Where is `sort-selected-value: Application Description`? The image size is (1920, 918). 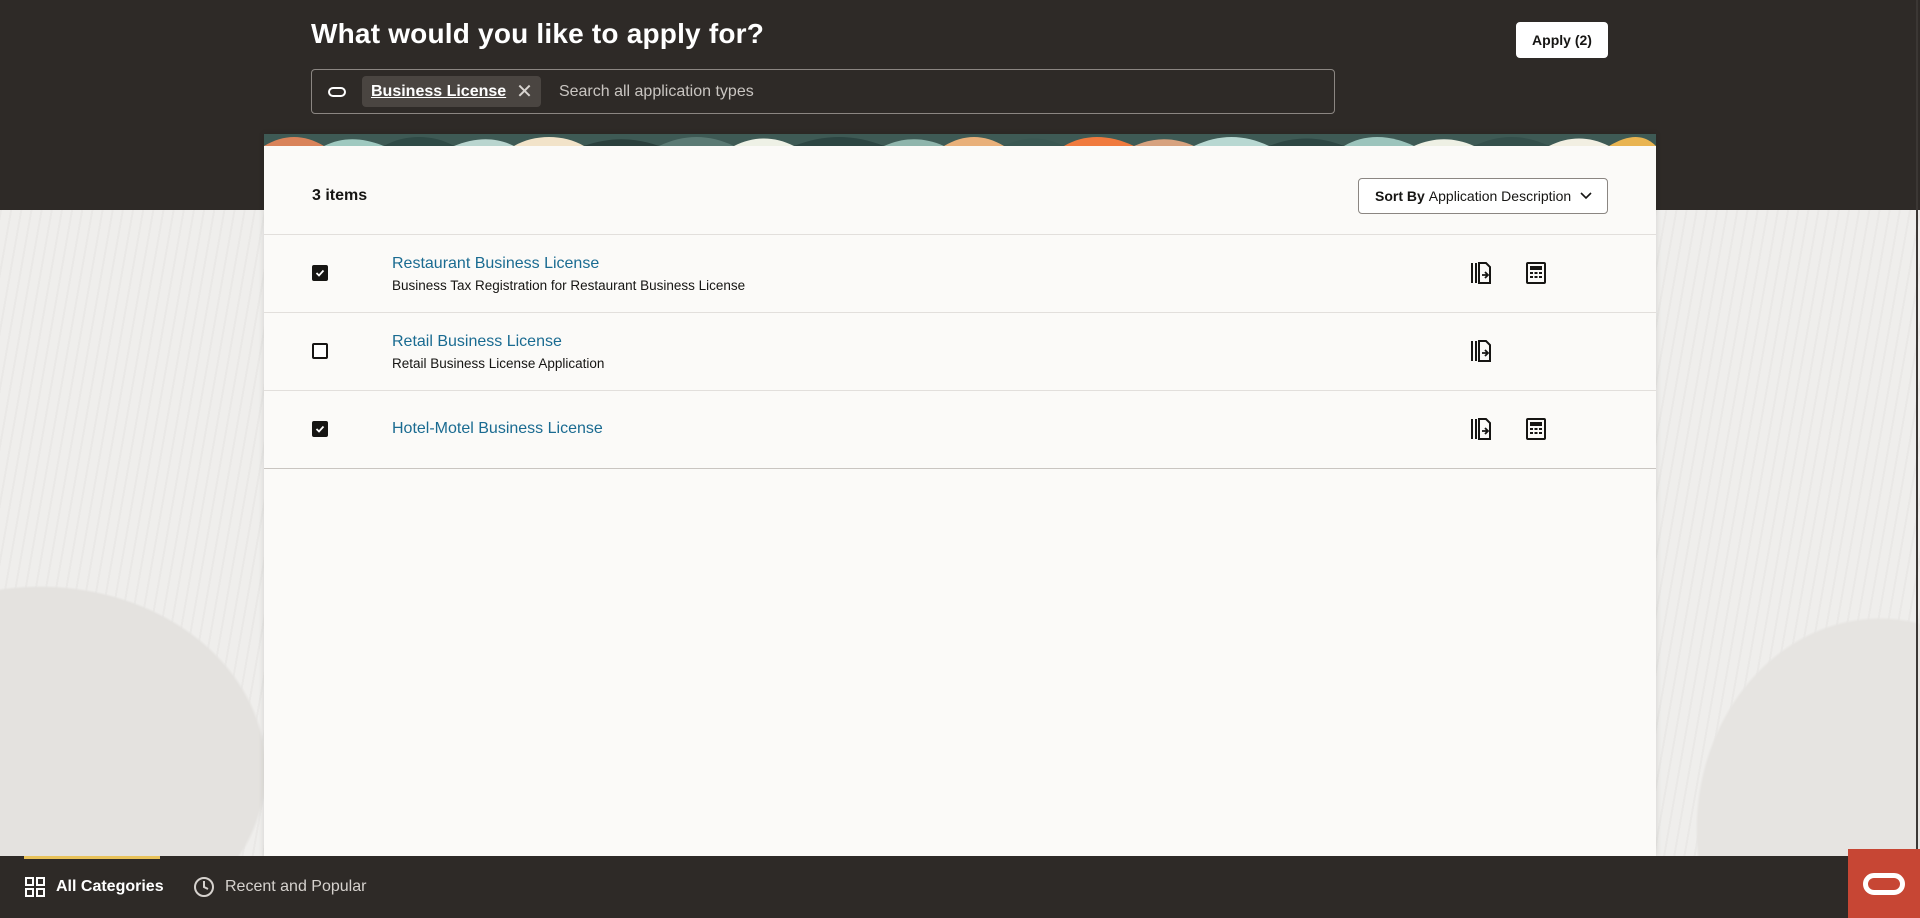 sort-selected-value: Application Description is located at coordinates (1500, 196).